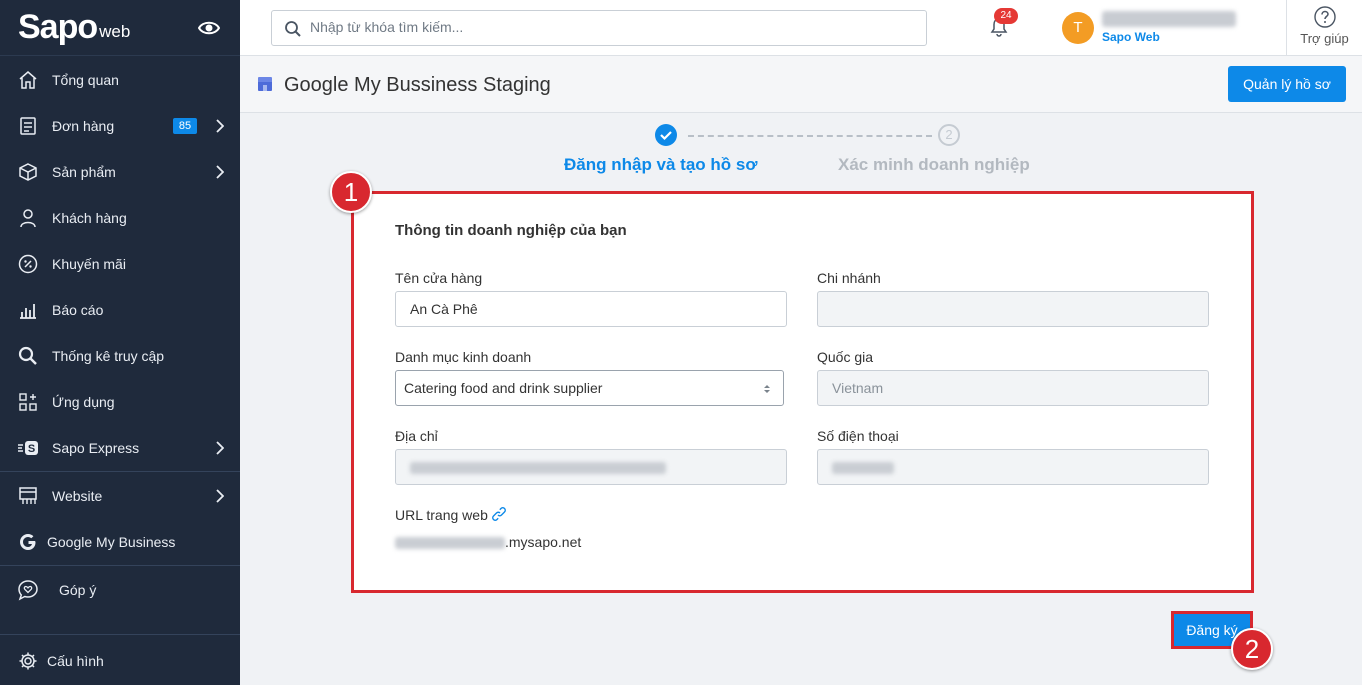 Image resolution: width=1362 pixels, height=685 pixels. I want to click on sidebar-item-label: Đơn hàng, so click(83, 126).